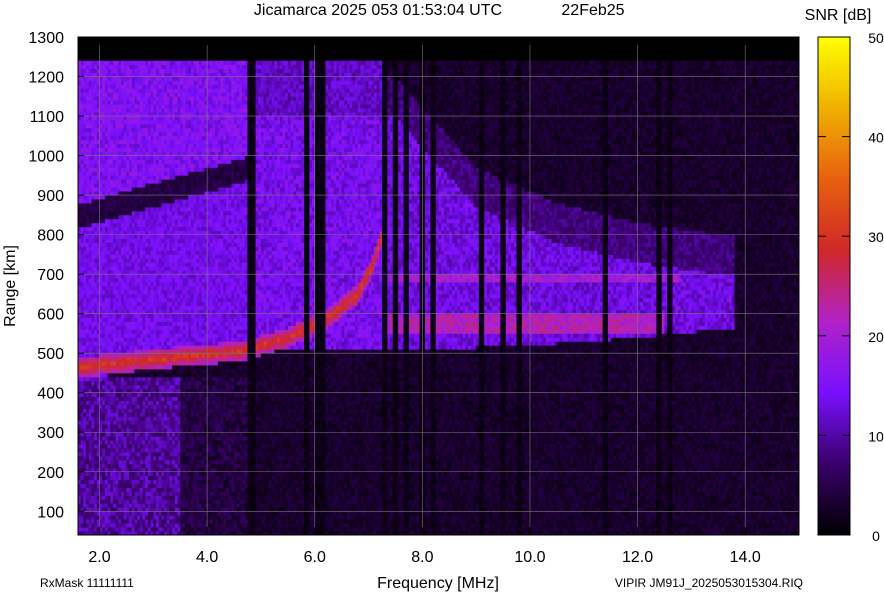  I want to click on chart-title: Jicamarca 2025 053 01:53:04 UTC, so click(378, 10).